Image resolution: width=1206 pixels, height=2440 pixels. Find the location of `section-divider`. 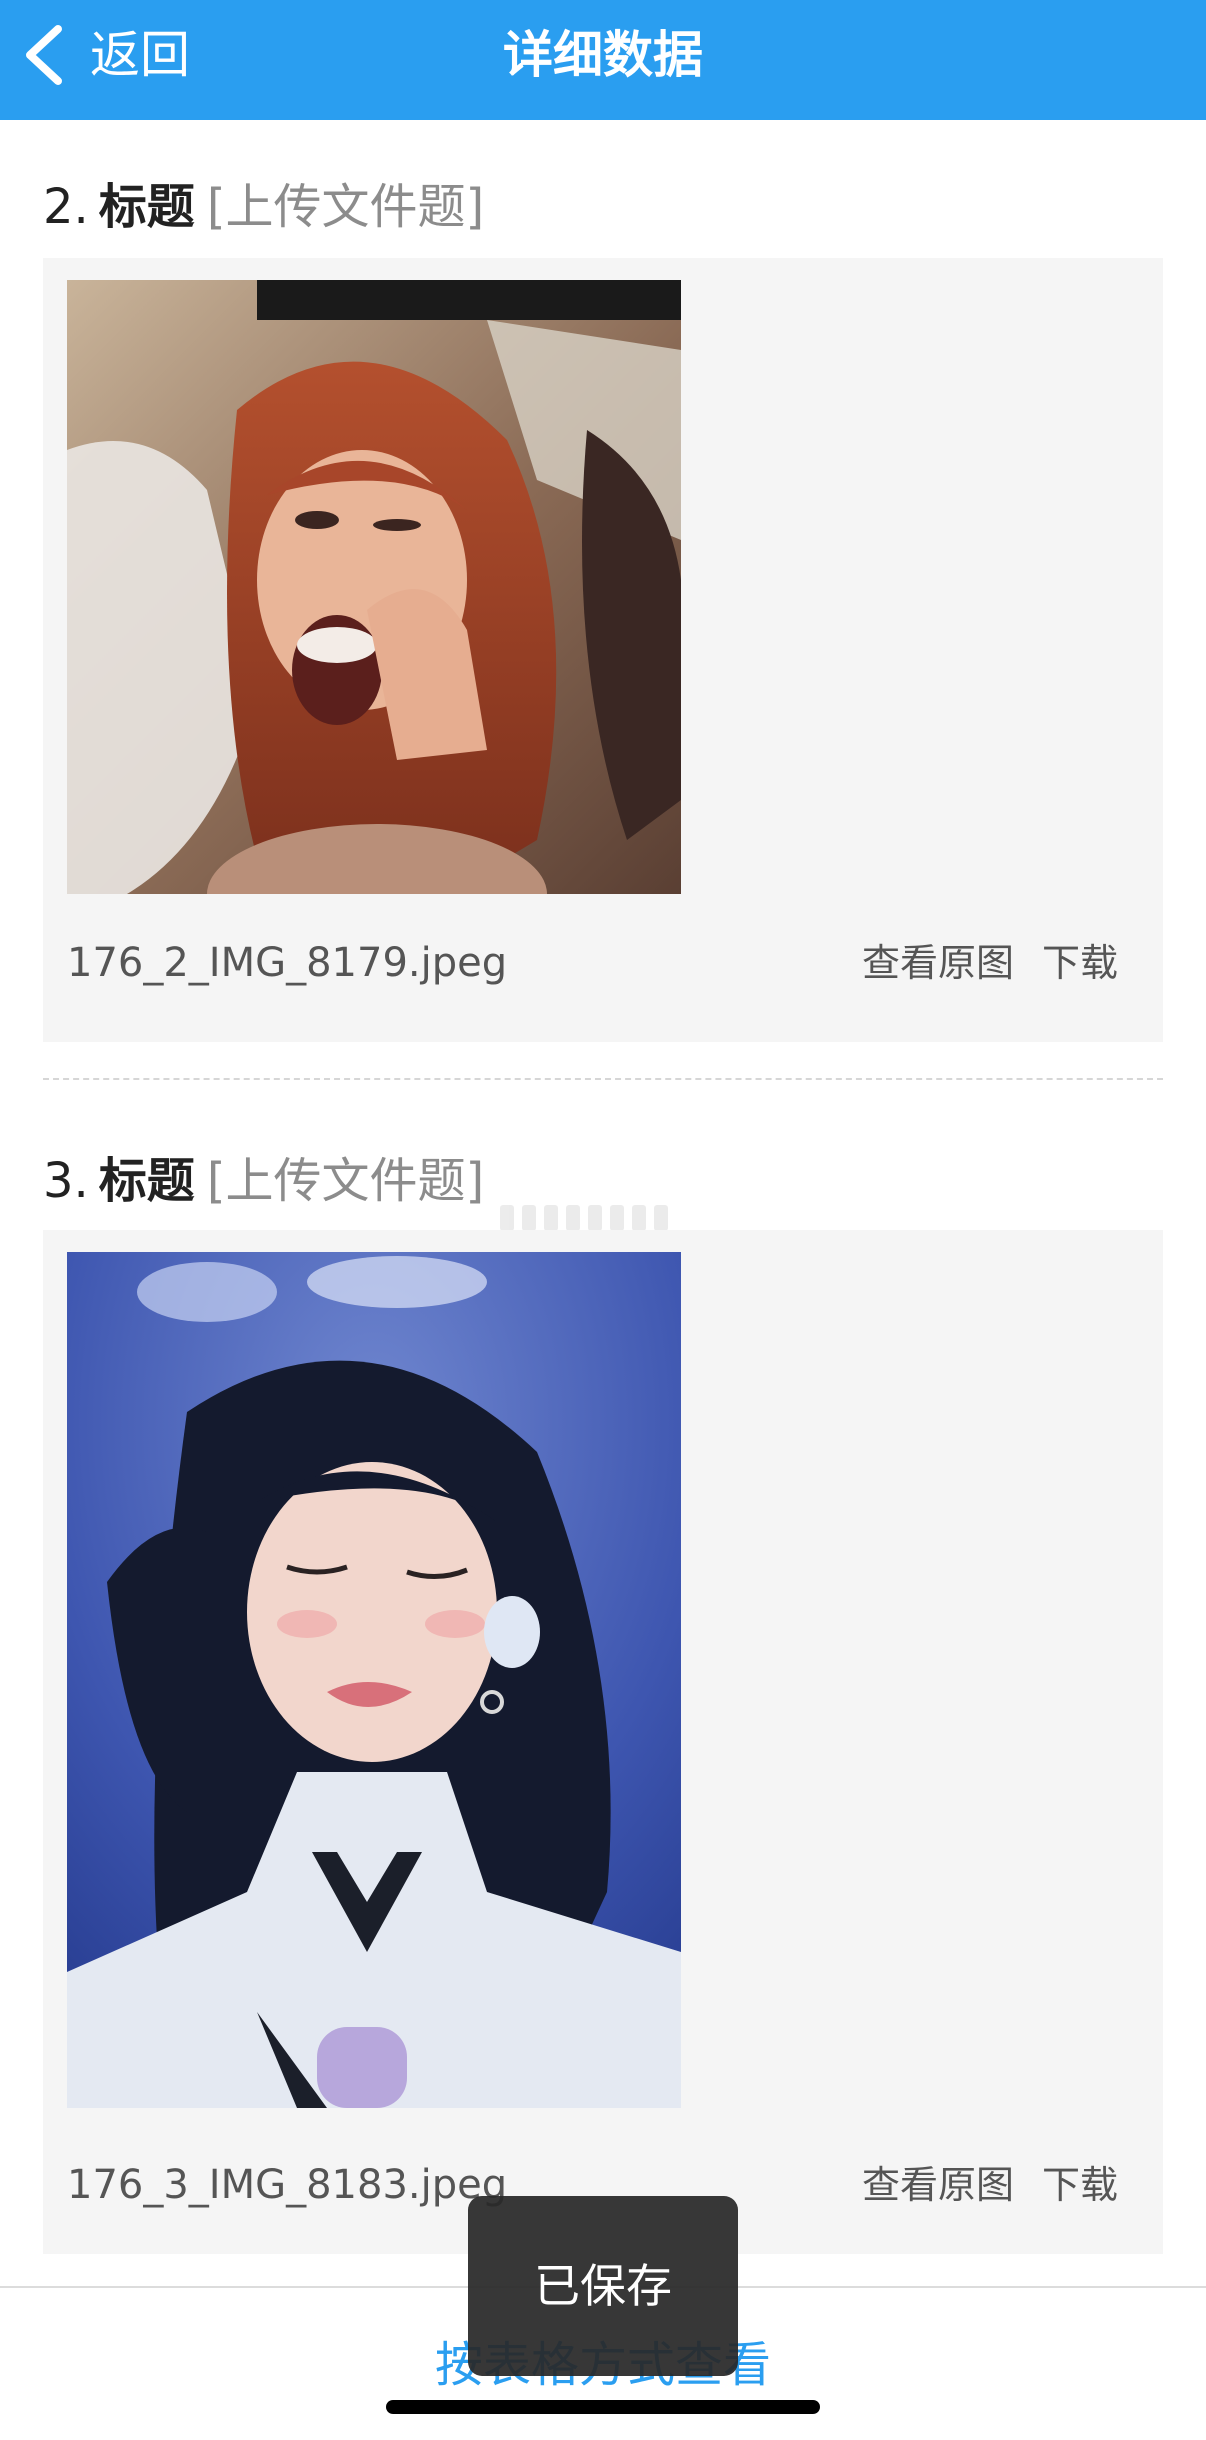

section-divider is located at coordinates (603, 1079).